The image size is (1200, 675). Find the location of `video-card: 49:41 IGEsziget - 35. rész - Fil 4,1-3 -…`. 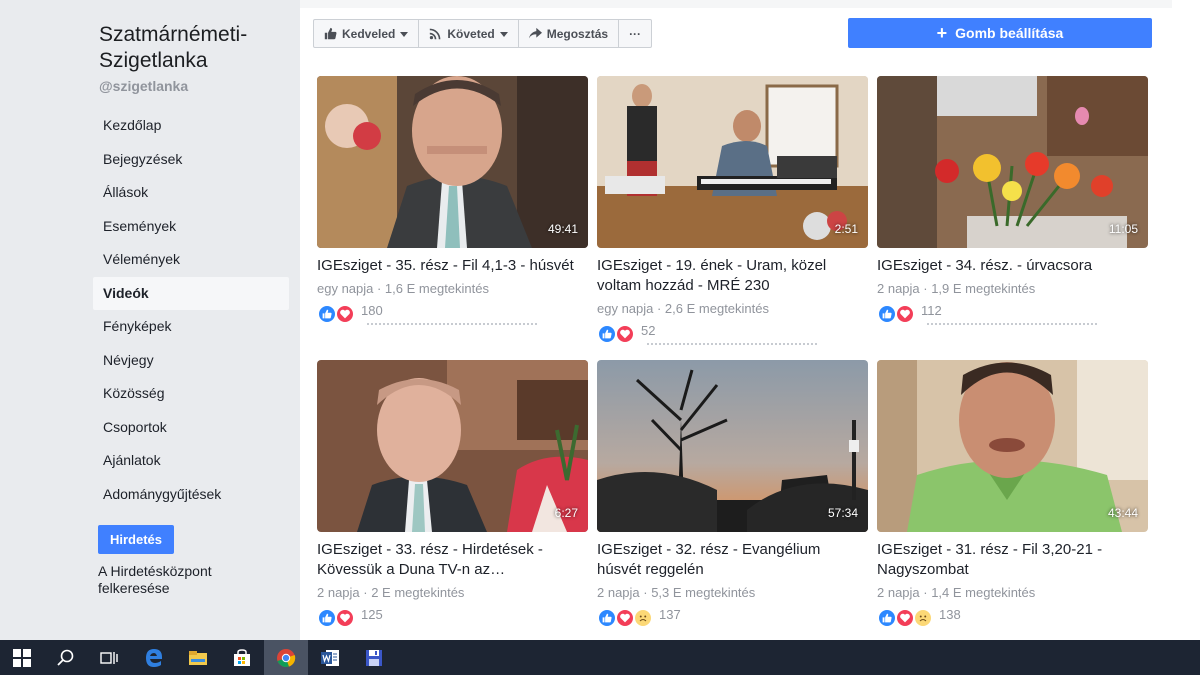

video-card: 49:41 IGEsziget - 35. rész - Fil 4,1-3 -… is located at coordinates (452, 201).